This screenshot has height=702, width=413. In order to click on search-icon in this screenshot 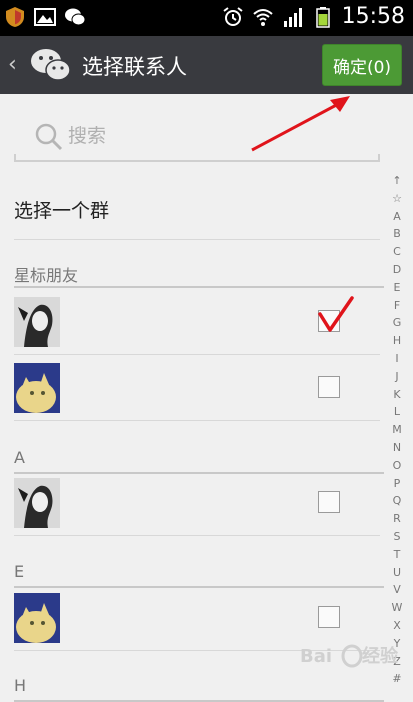, I will do `click(49, 137)`.